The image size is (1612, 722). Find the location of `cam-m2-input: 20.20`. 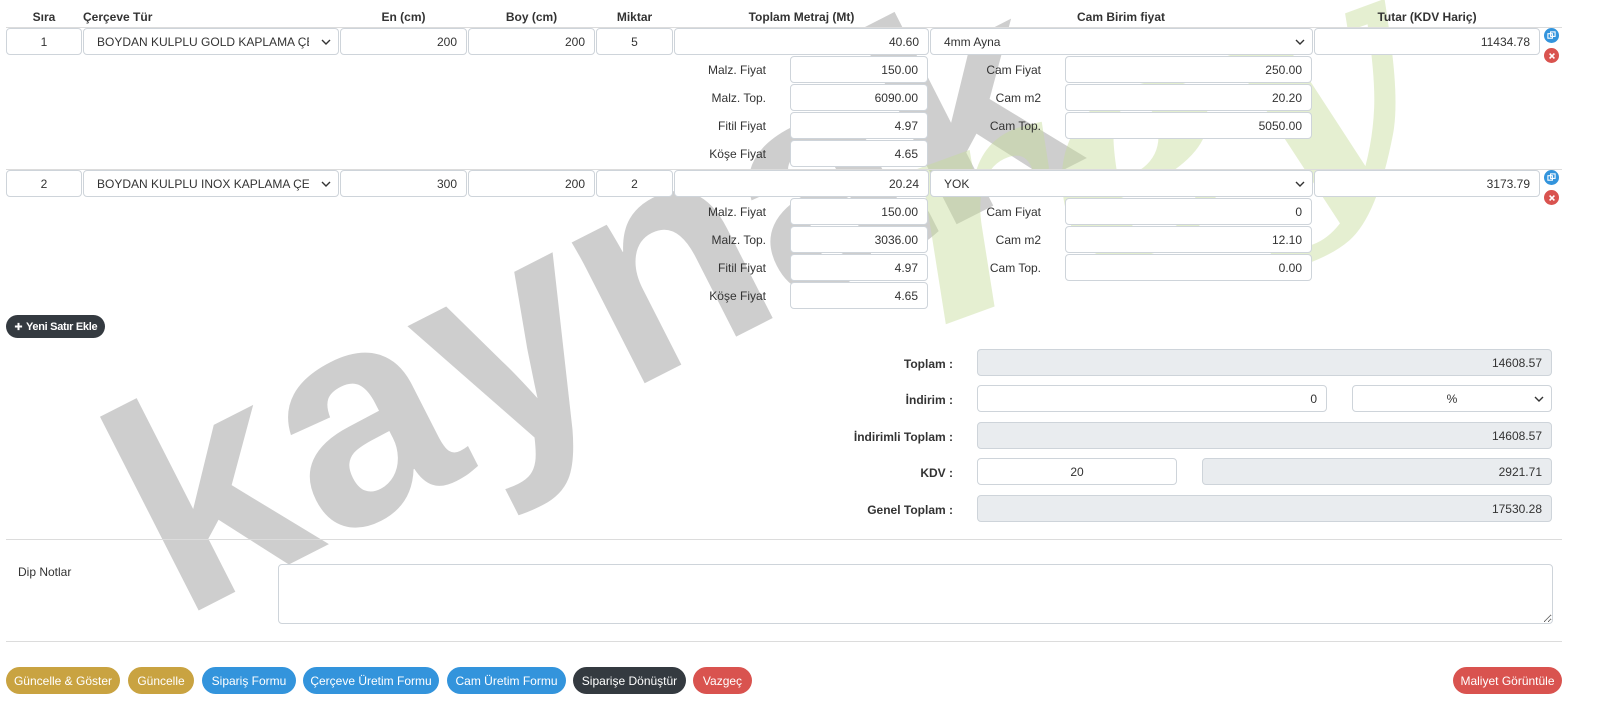

cam-m2-input: 20.20 is located at coordinates (1188, 97).